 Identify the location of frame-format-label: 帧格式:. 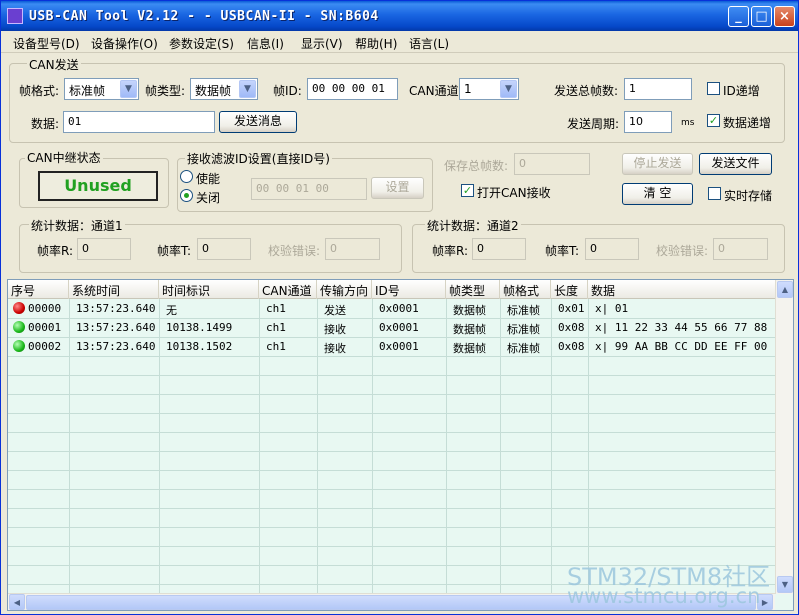
(39, 91).